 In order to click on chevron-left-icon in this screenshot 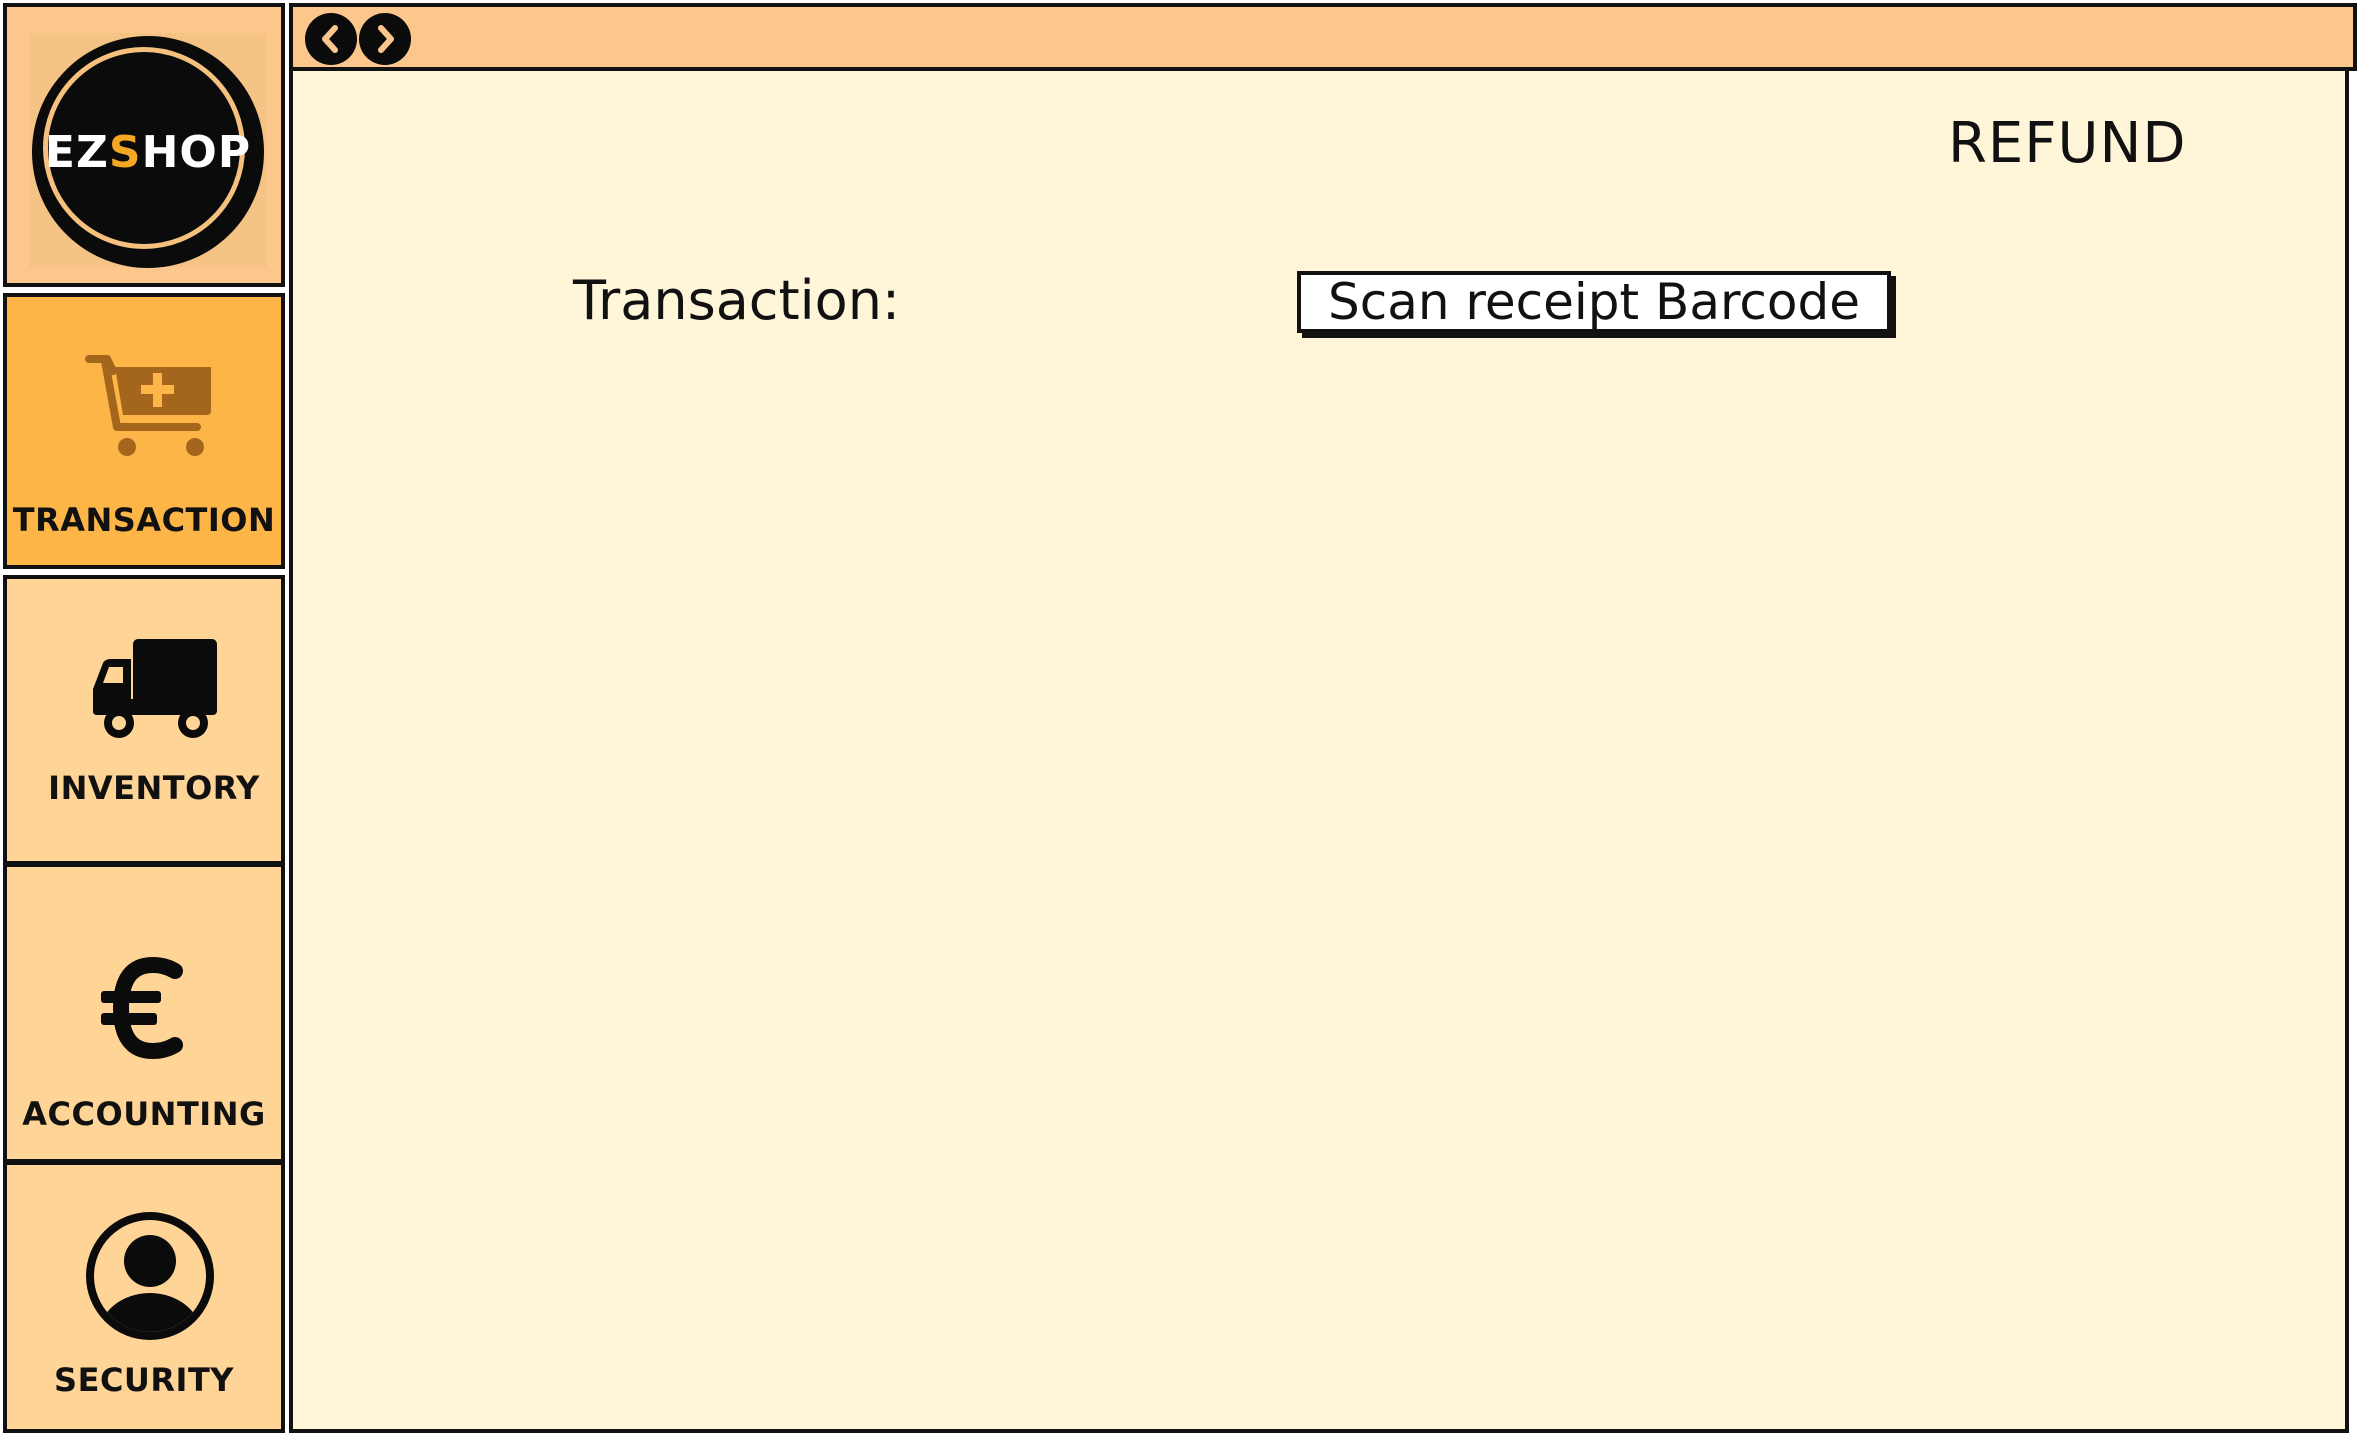, I will do `click(330, 39)`.